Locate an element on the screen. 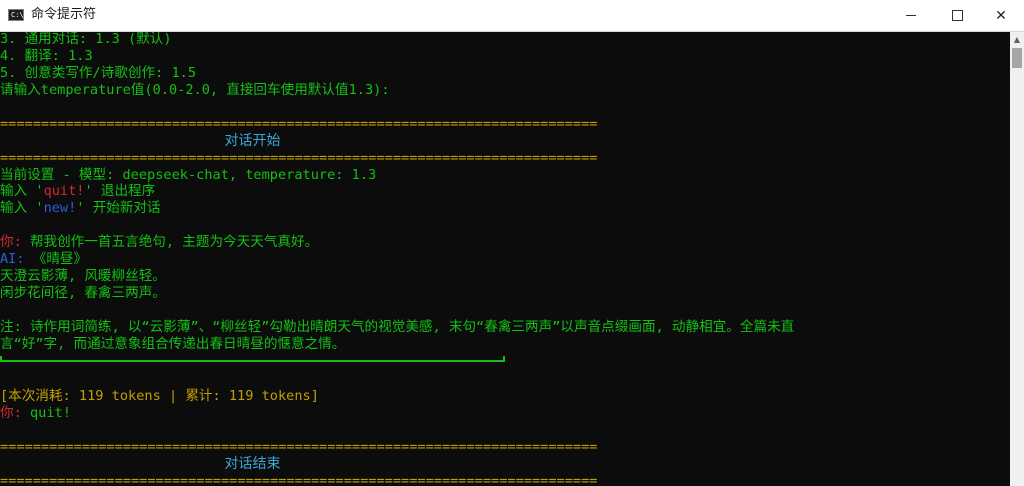  title-bar: C:\ 命令提示符 ✕ is located at coordinates (512, 16).